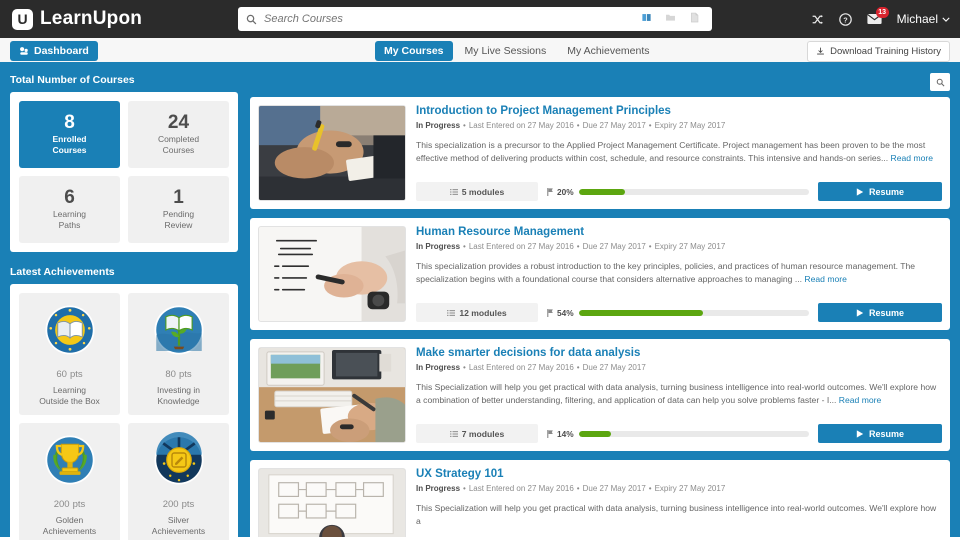 The width and height of the screenshot is (960, 540). What do you see at coordinates (679, 353) in the screenshot?
I see `course-title-link: Make smarter decisions for data analysis` at bounding box center [679, 353].